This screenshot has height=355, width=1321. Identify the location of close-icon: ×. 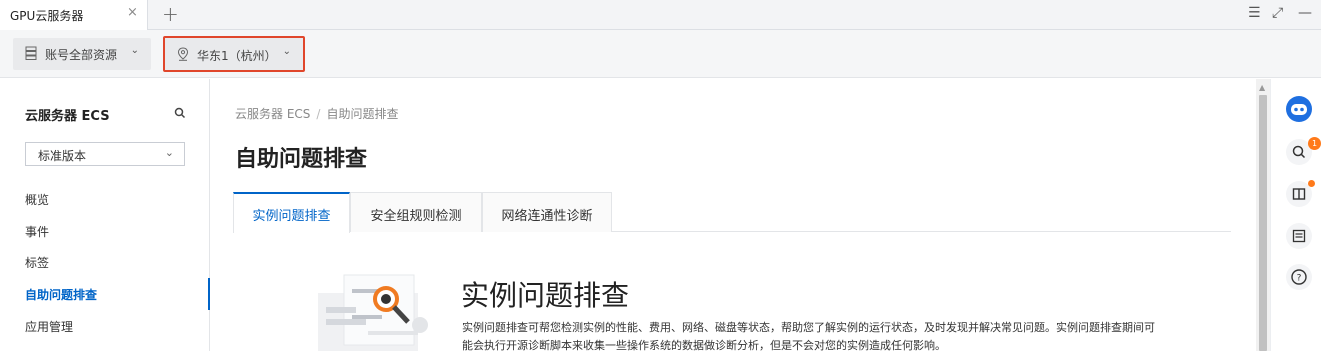
(132, 12).